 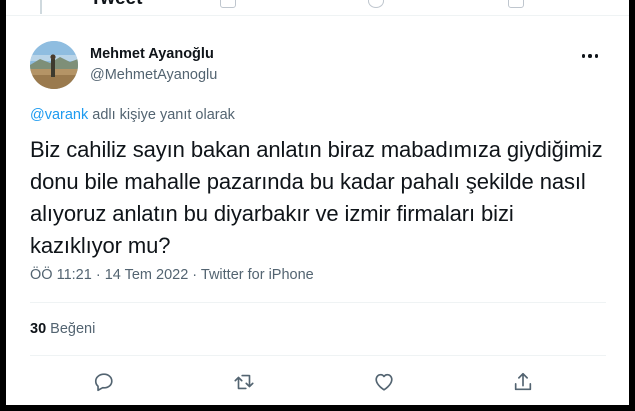 I want to click on likes-label: Beğeni, so click(x=71, y=329).